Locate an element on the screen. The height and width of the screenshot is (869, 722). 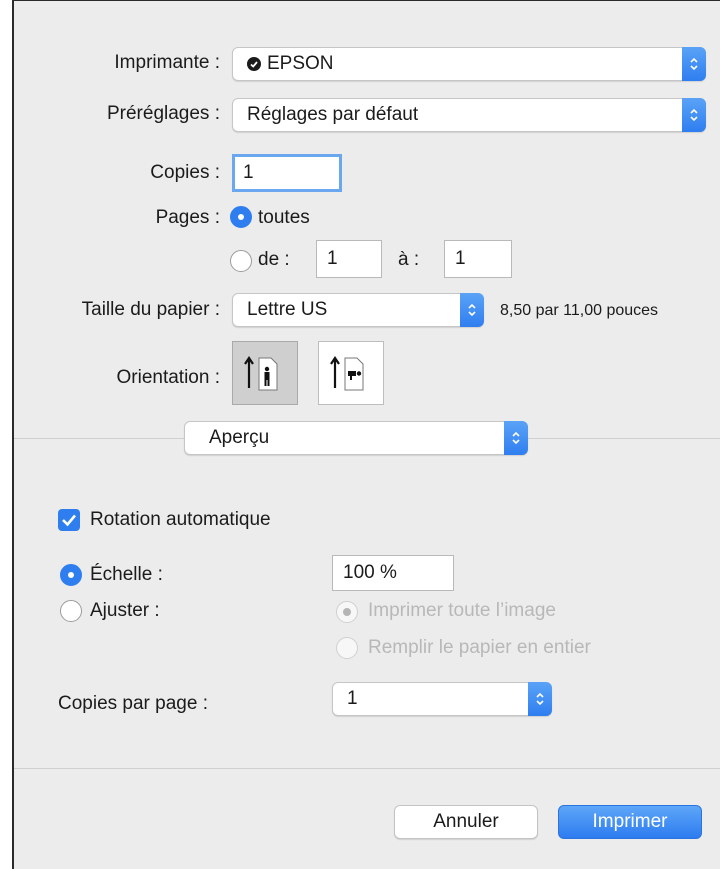
fit-radio is located at coordinates (71, 611).